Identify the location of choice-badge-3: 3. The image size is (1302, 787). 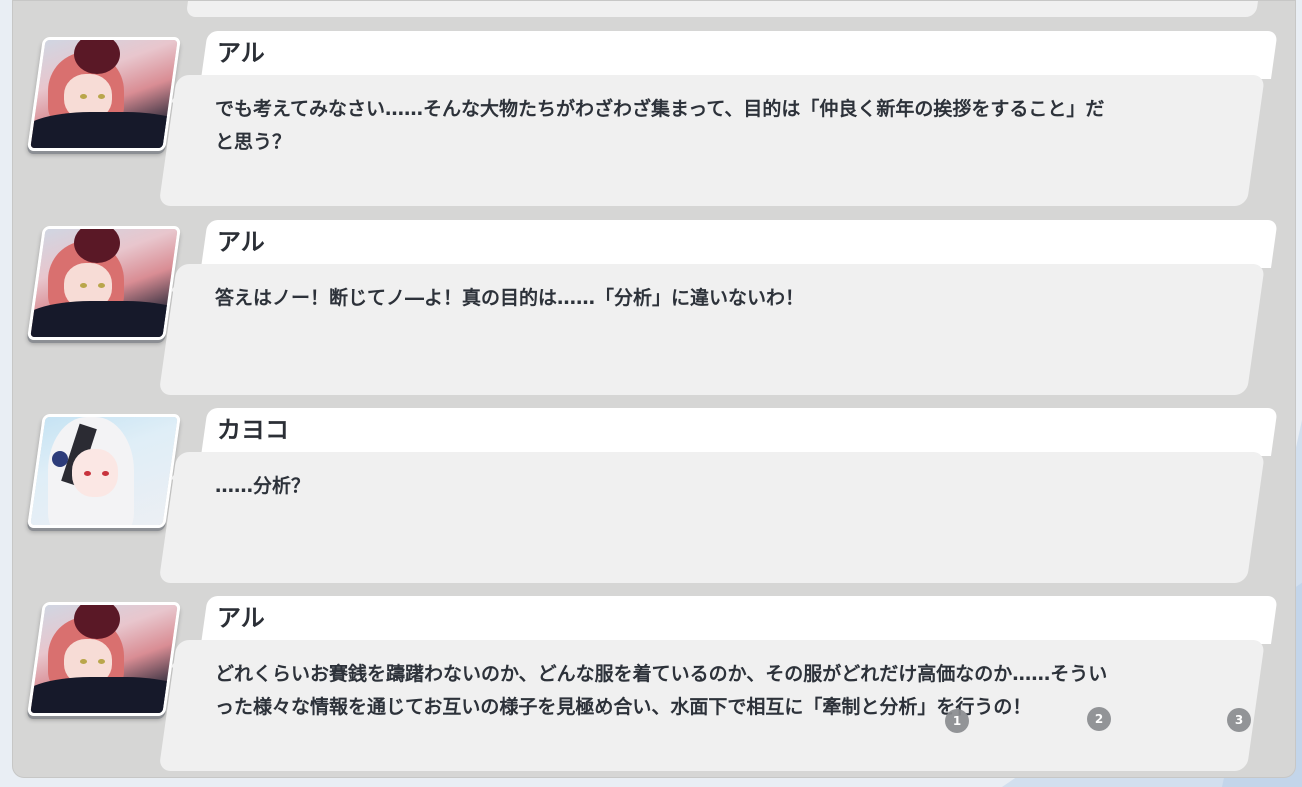
(1239, 720).